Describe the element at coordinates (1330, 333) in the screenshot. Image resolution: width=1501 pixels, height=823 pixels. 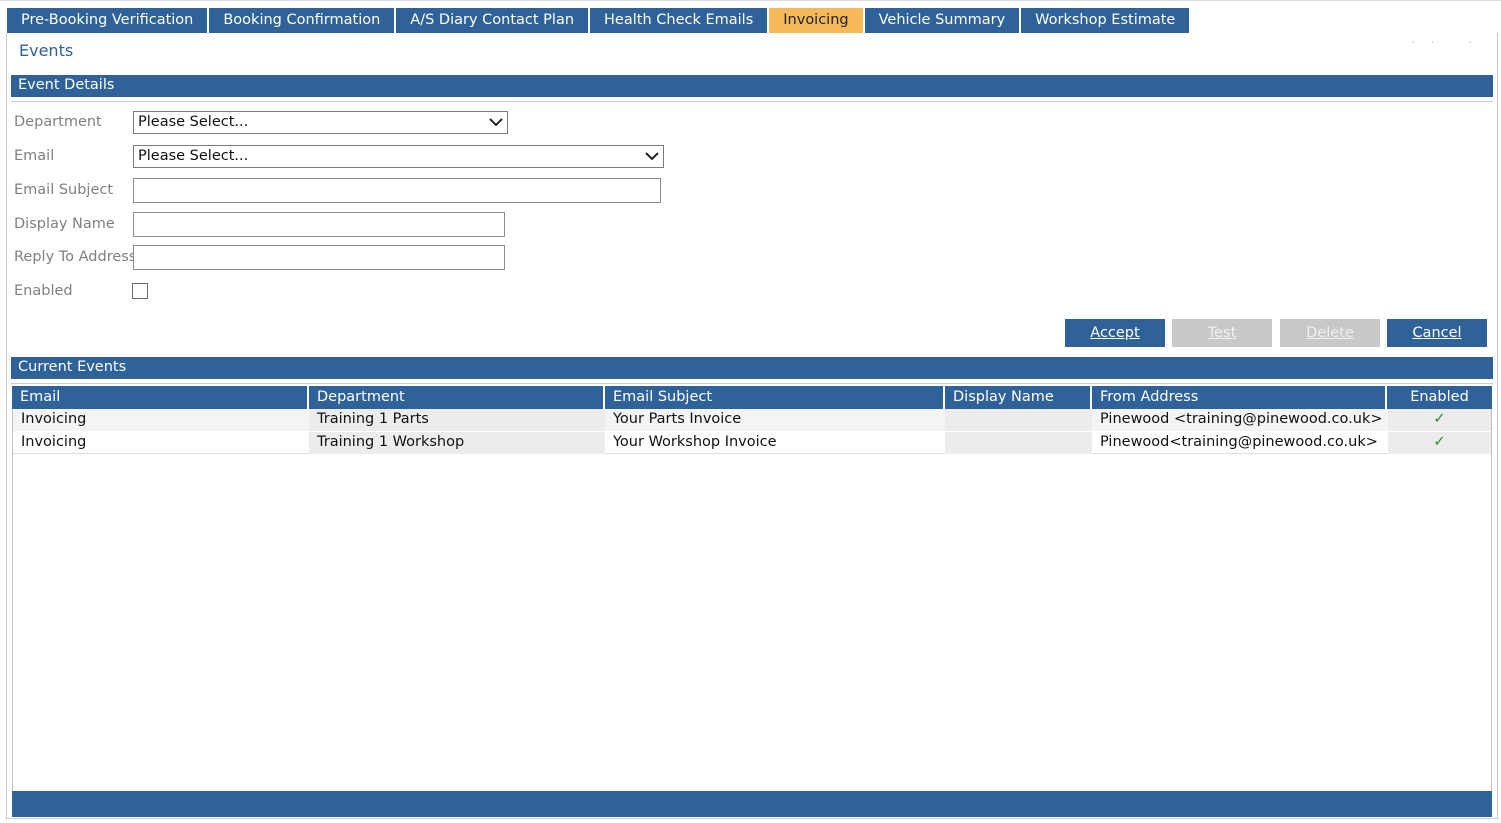
I see `delete-button: Delete` at that location.